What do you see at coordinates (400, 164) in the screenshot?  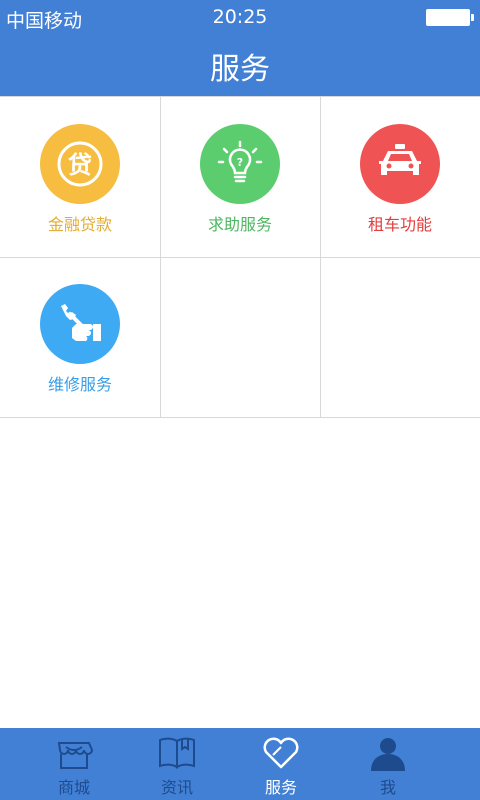 I see `car-icon` at bounding box center [400, 164].